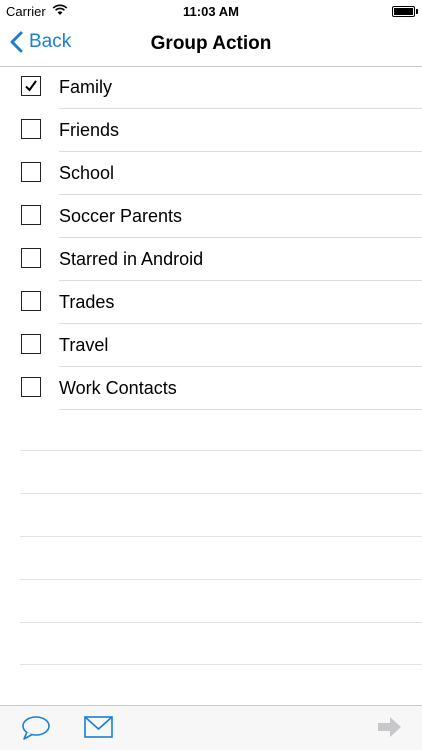  Describe the element at coordinates (87, 302) in the screenshot. I see `group-label: Trades` at that location.